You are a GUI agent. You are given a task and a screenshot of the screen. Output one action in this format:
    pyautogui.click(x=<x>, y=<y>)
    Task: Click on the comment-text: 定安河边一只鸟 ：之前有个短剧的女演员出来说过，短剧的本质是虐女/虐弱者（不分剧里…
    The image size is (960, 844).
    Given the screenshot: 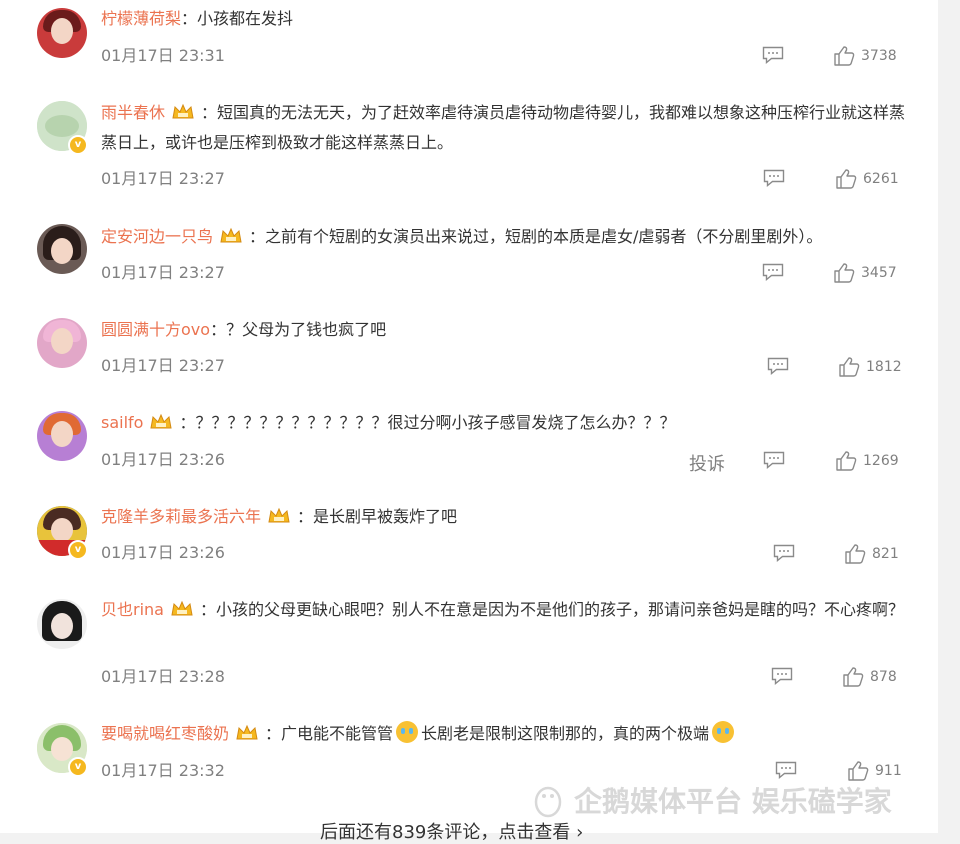 What is the action you would take?
    pyautogui.click(x=506, y=237)
    